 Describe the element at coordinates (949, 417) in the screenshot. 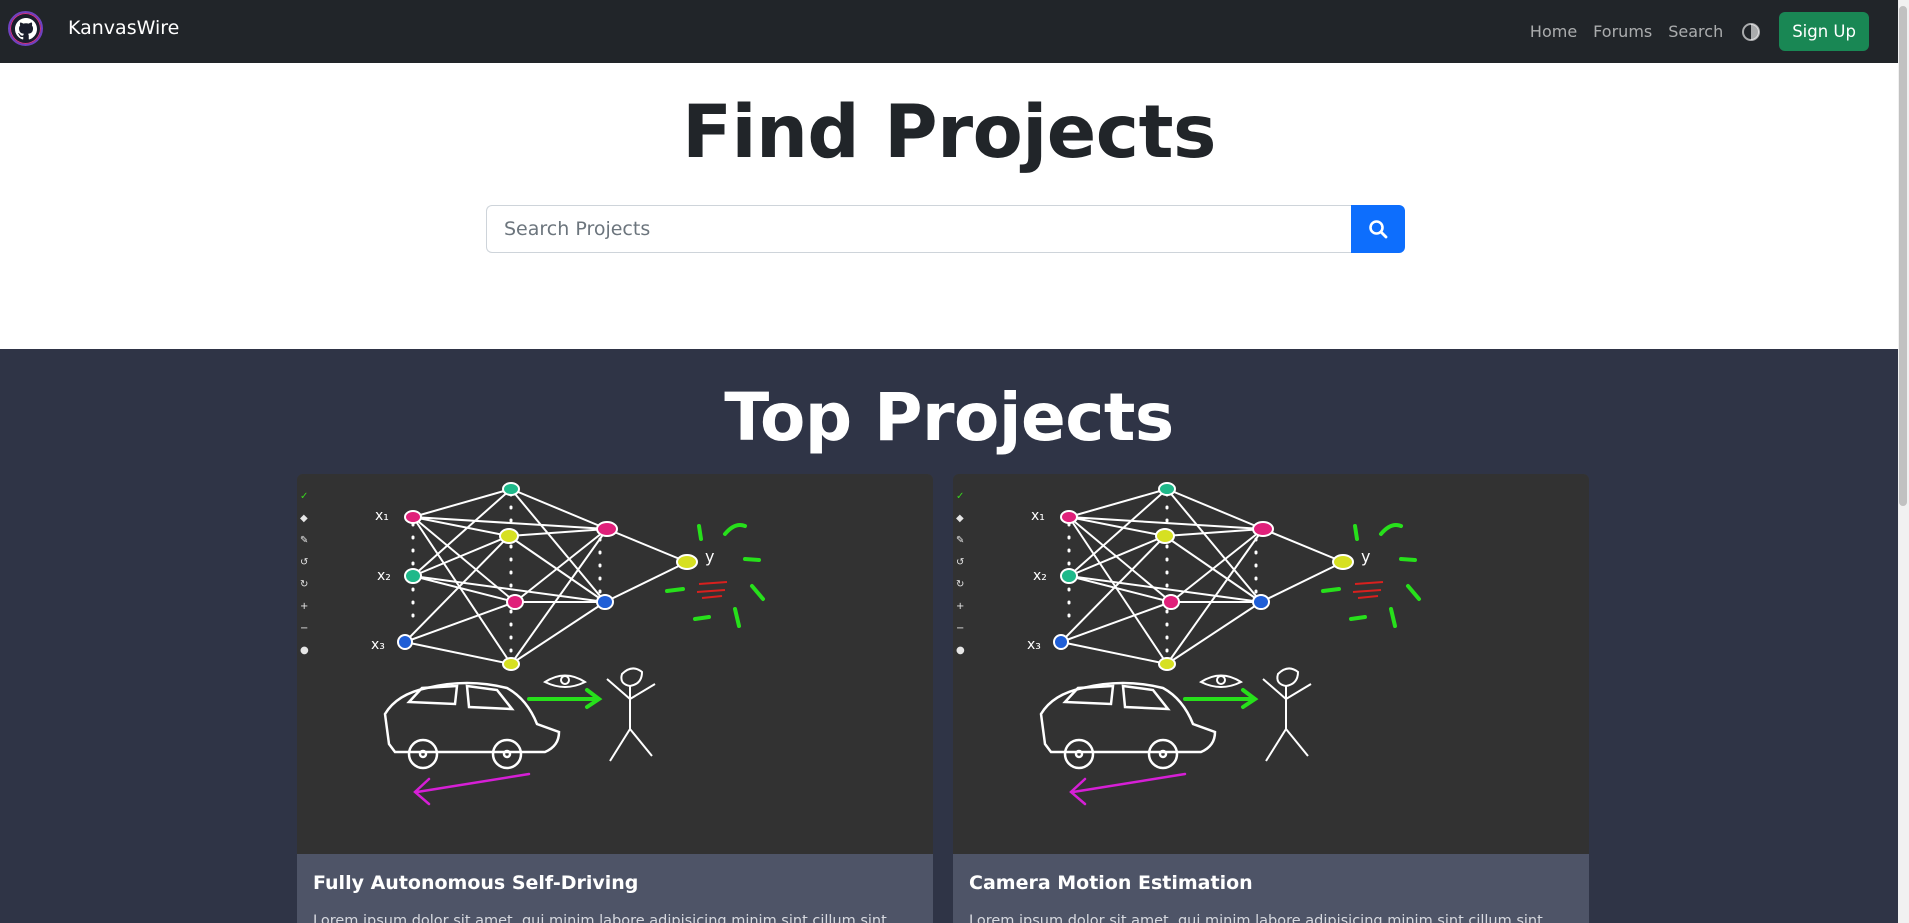

I see `top-projects-heading: Top Projects` at that location.